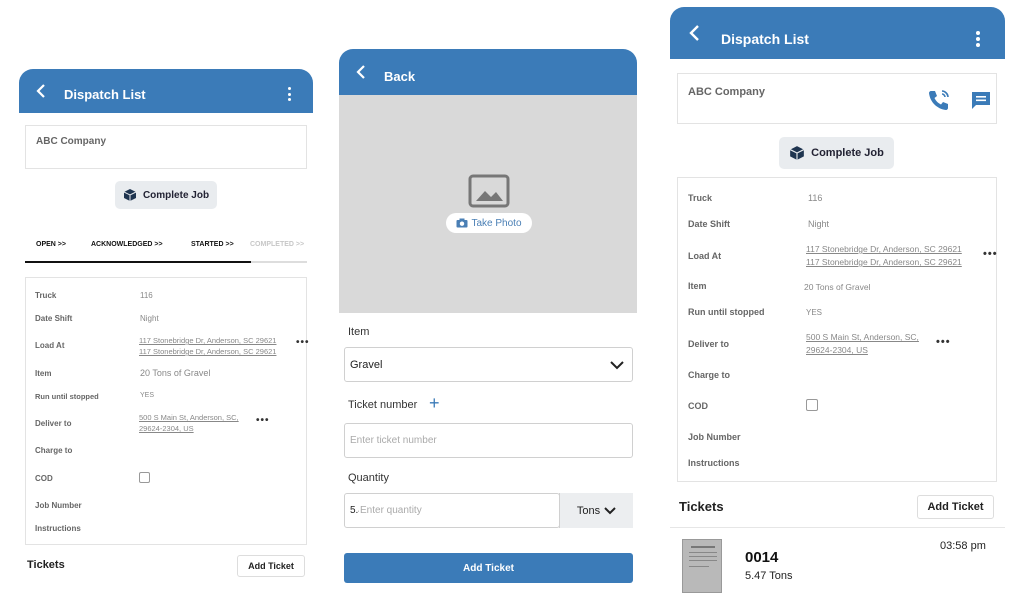  I want to click on ticket-time: 03:58 pm, so click(963, 546).